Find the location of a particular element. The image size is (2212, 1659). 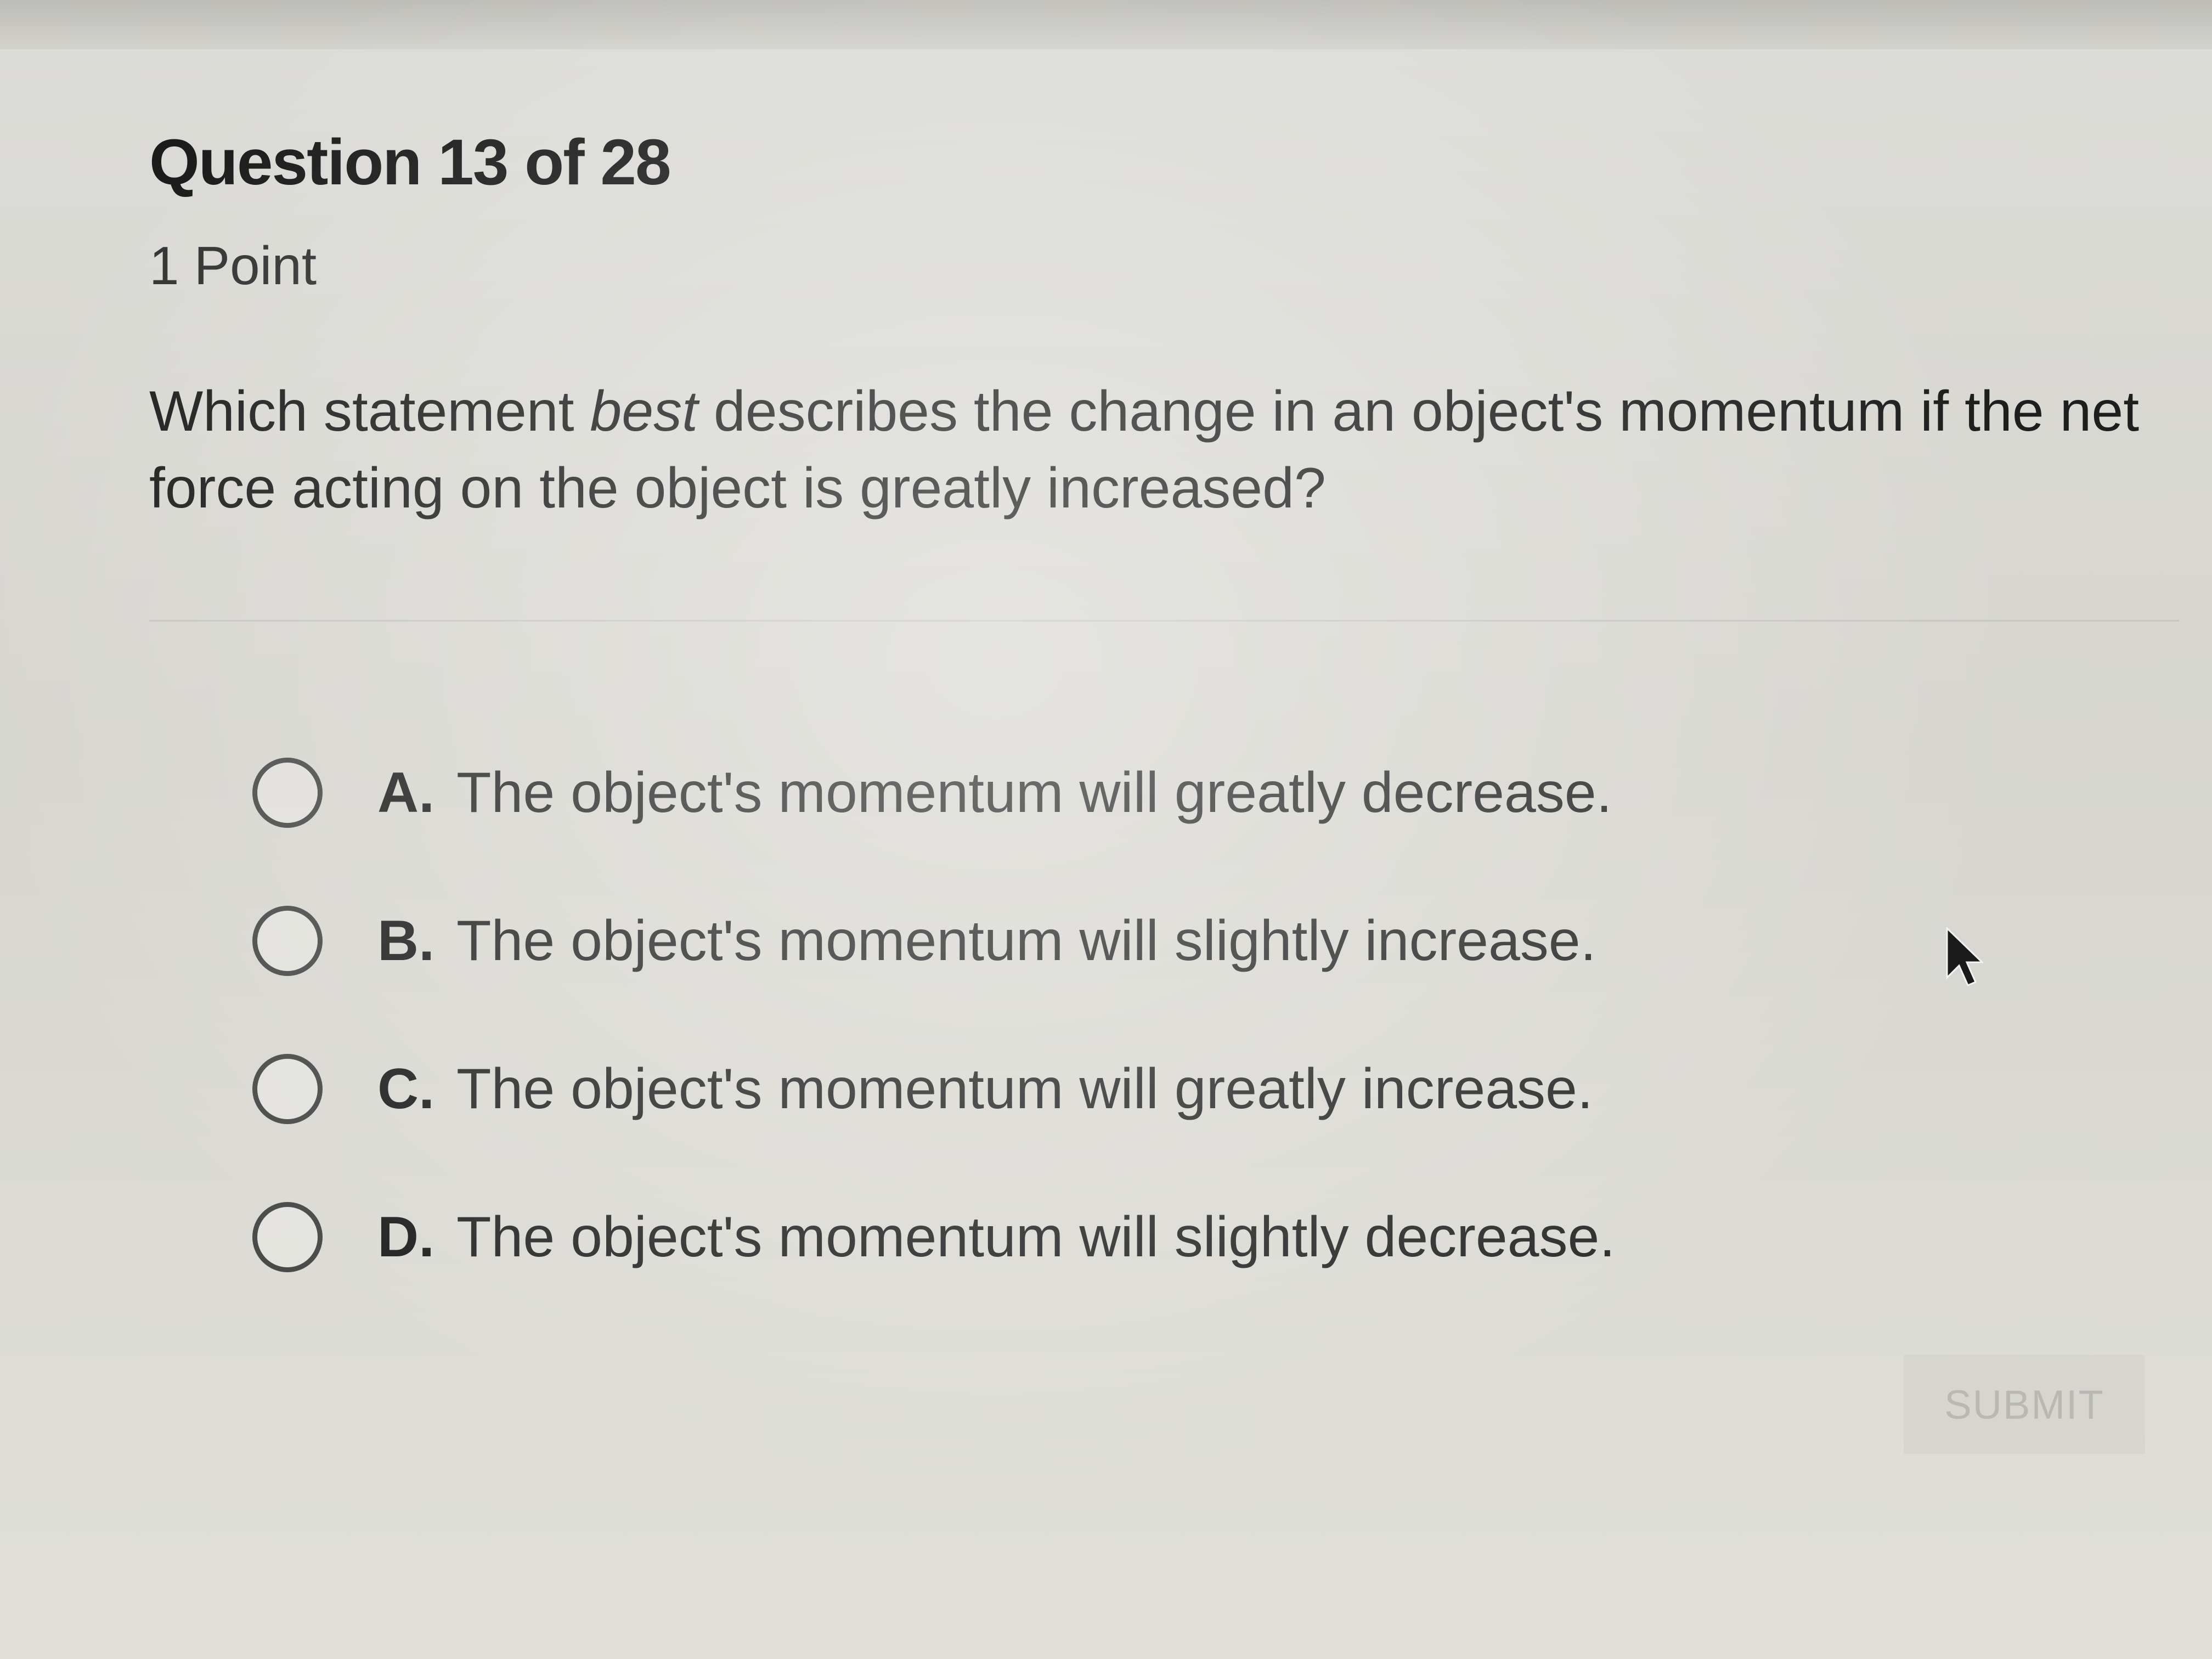

option-letter: D. is located at coordinates (406, 1237).